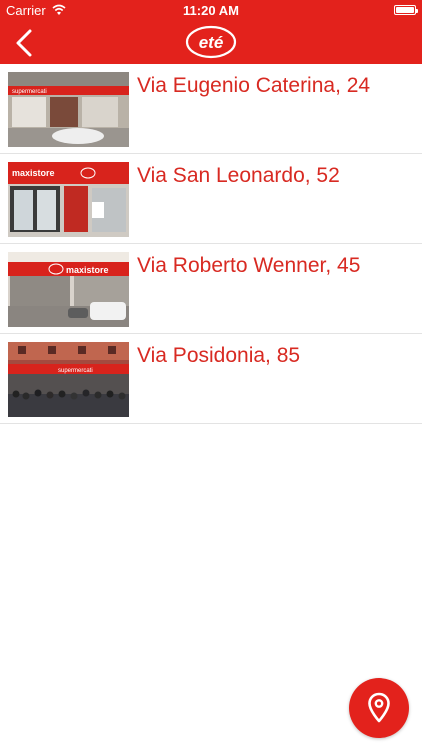 This screenshot has height=750, width=422. Describe the element at coordinates (24, 43) in the screenshot. I see `back-chevron-icon` at that location.